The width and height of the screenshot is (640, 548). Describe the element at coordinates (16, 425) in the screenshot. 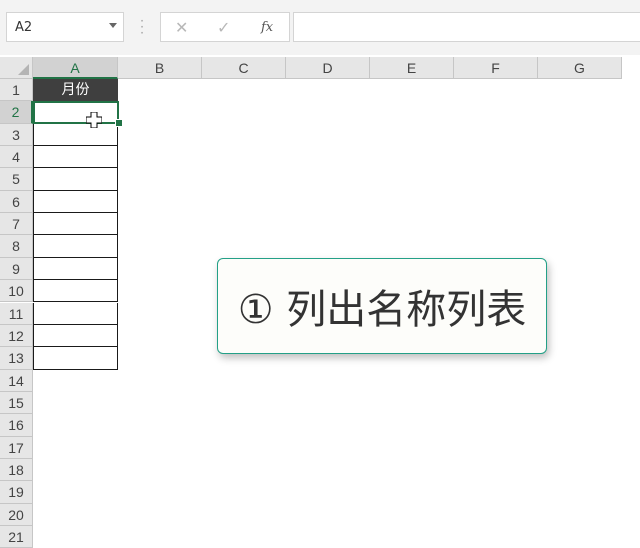

I see `row-header-16: 16` at that location.